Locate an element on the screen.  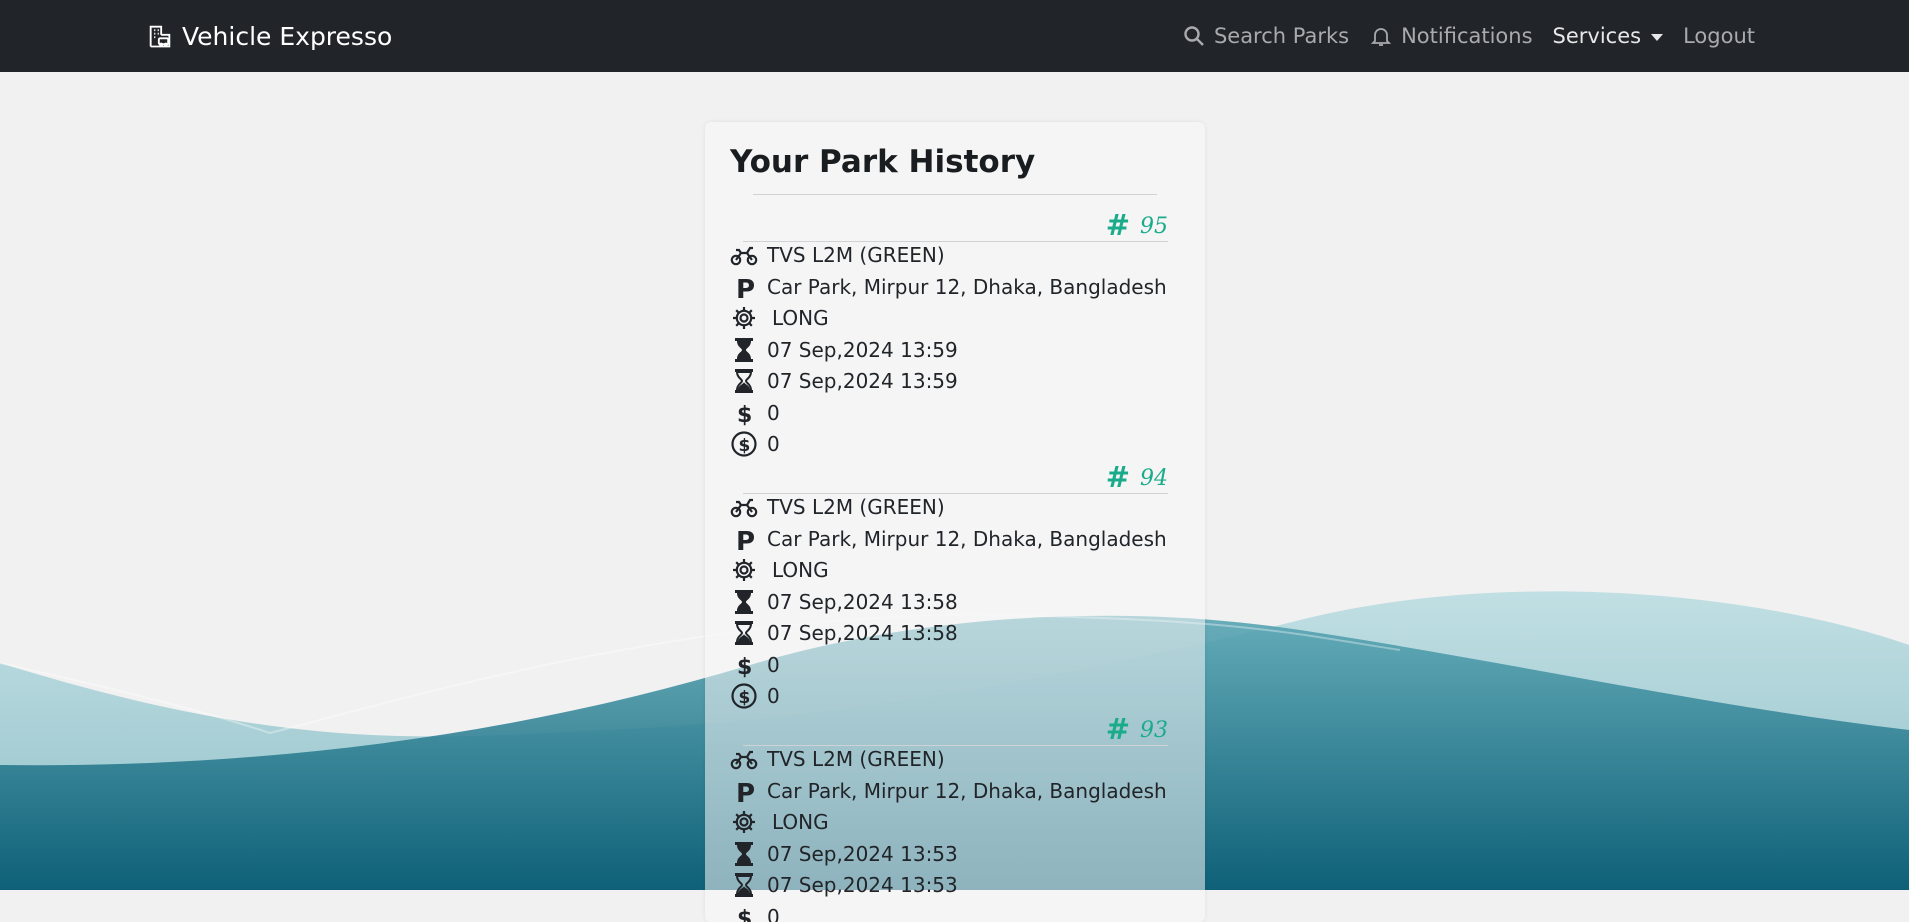
row-start-time-value: 07 Sep,2024 13:53 is located at coordinates (862, 854).